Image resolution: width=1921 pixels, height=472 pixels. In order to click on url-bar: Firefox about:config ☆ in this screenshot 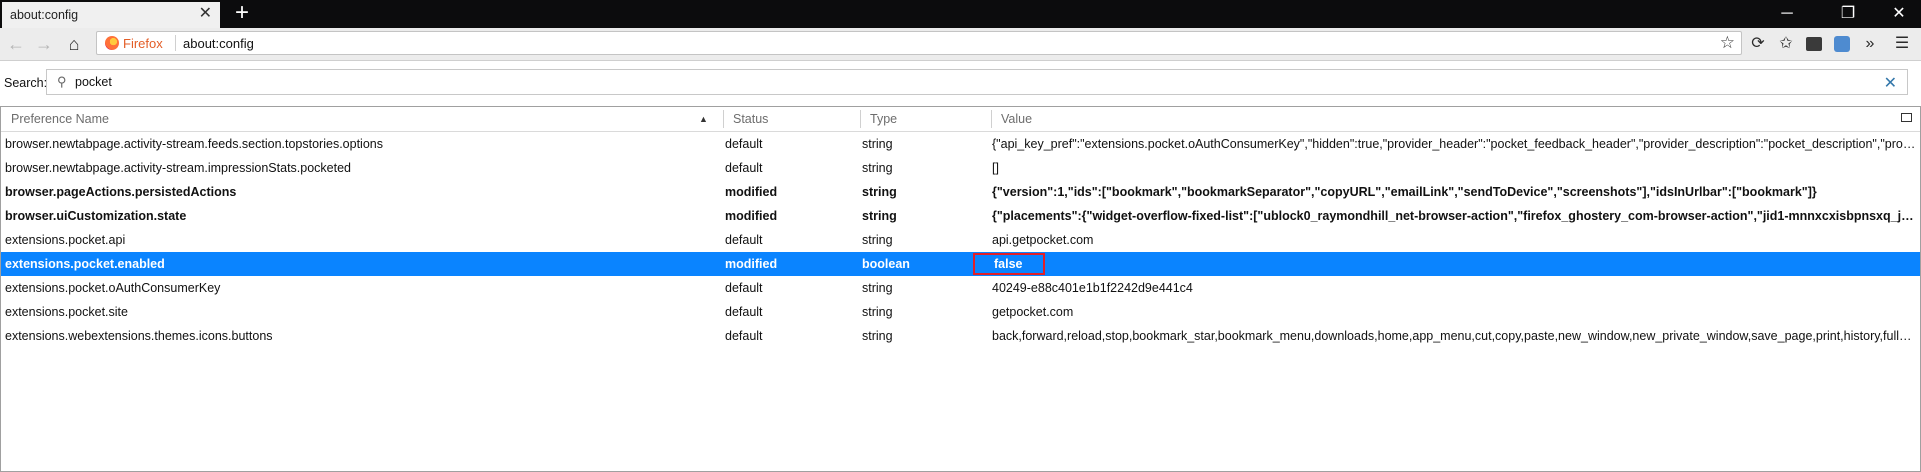, I will do `click(919, 43)`.